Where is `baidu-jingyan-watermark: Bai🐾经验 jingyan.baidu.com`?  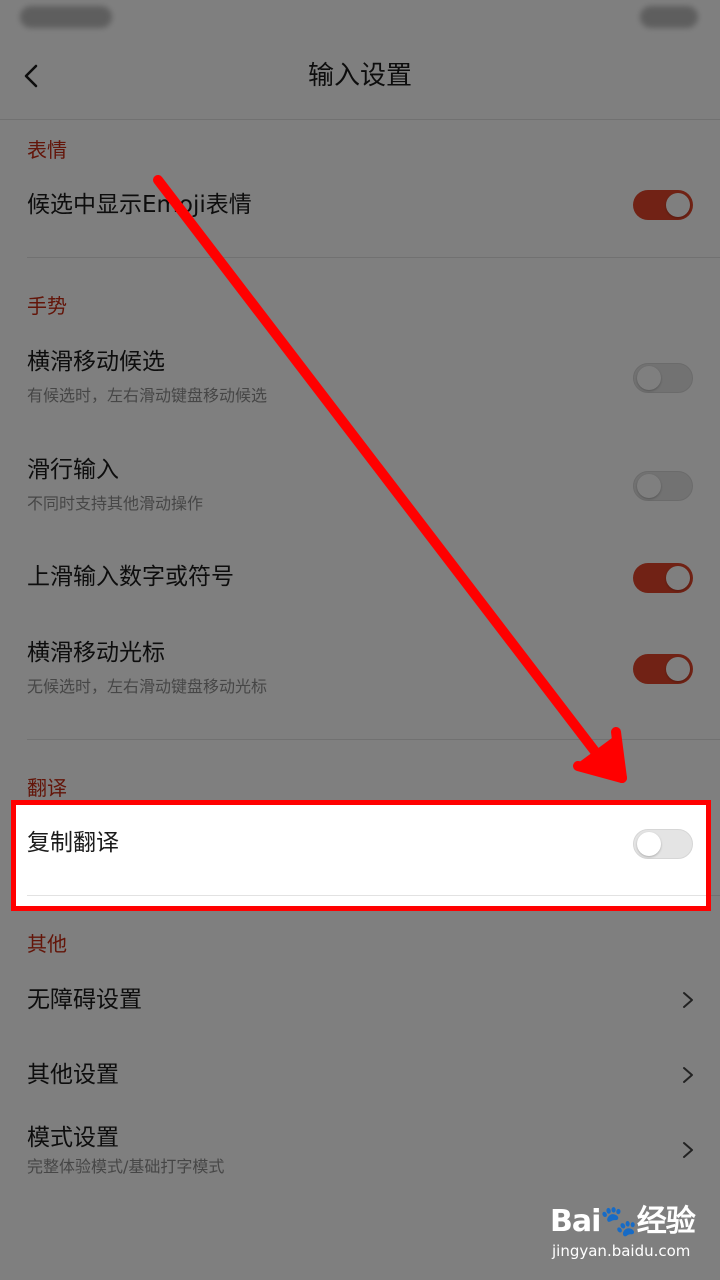 baidu-jingyan-watermark: Bai🐾经验 jingyan.baidu.com is located at coordinates (625, 1235).